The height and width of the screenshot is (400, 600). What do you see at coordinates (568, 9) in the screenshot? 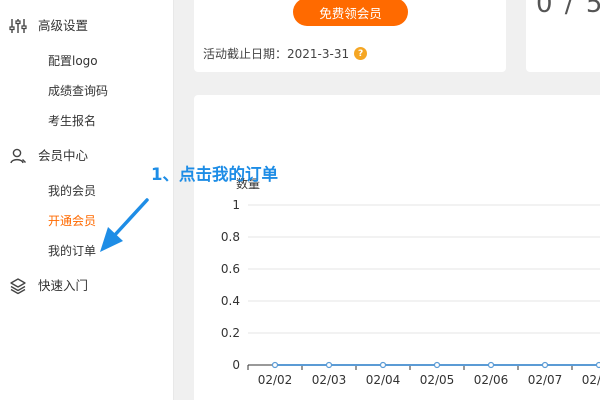
I see `usage-count: 0 / 50` at bounding box center [568, 9].